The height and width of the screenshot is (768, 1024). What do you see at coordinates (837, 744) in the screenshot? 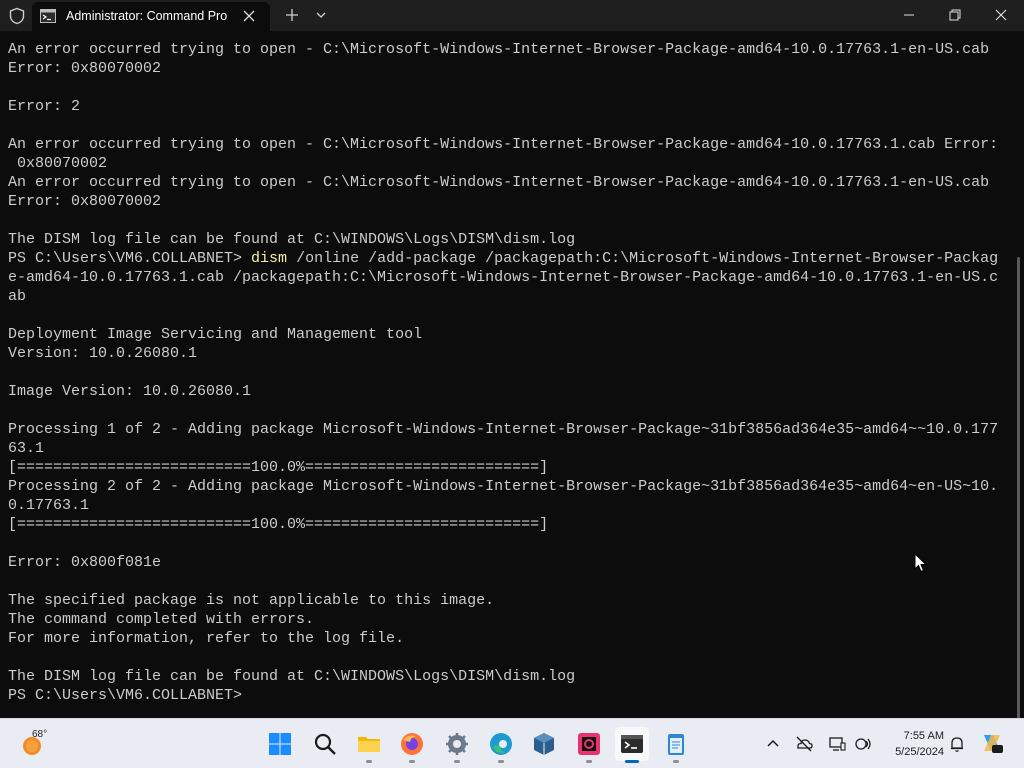
I see `display-icon` at bounding box center [837, 744].